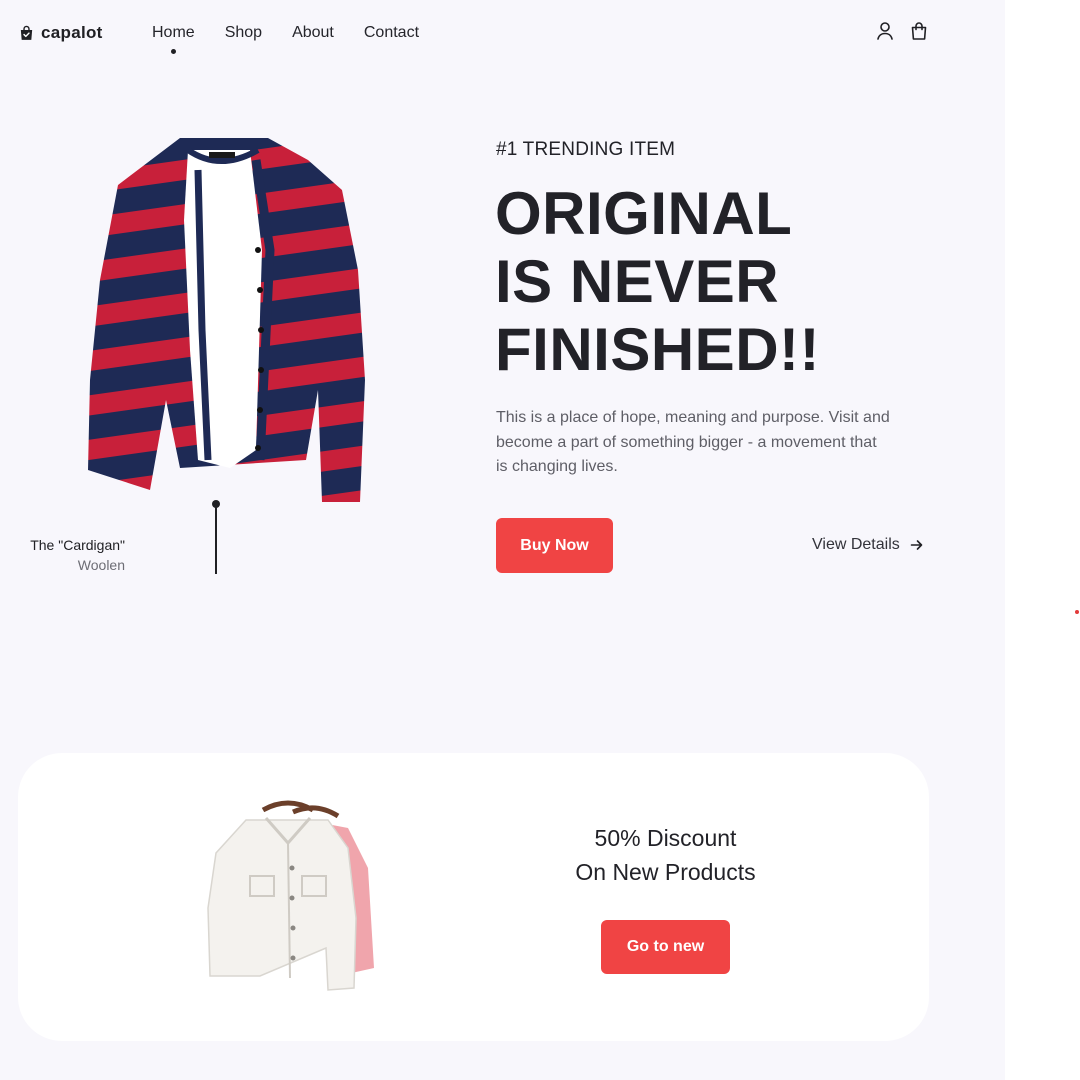 The height and width of the screenshot is (1080, 1080). What do you see at coordinates (665, 855) in the screenshot?
I see `promo-title: 50% Discount On New Products` at bounding box center [665, 855].